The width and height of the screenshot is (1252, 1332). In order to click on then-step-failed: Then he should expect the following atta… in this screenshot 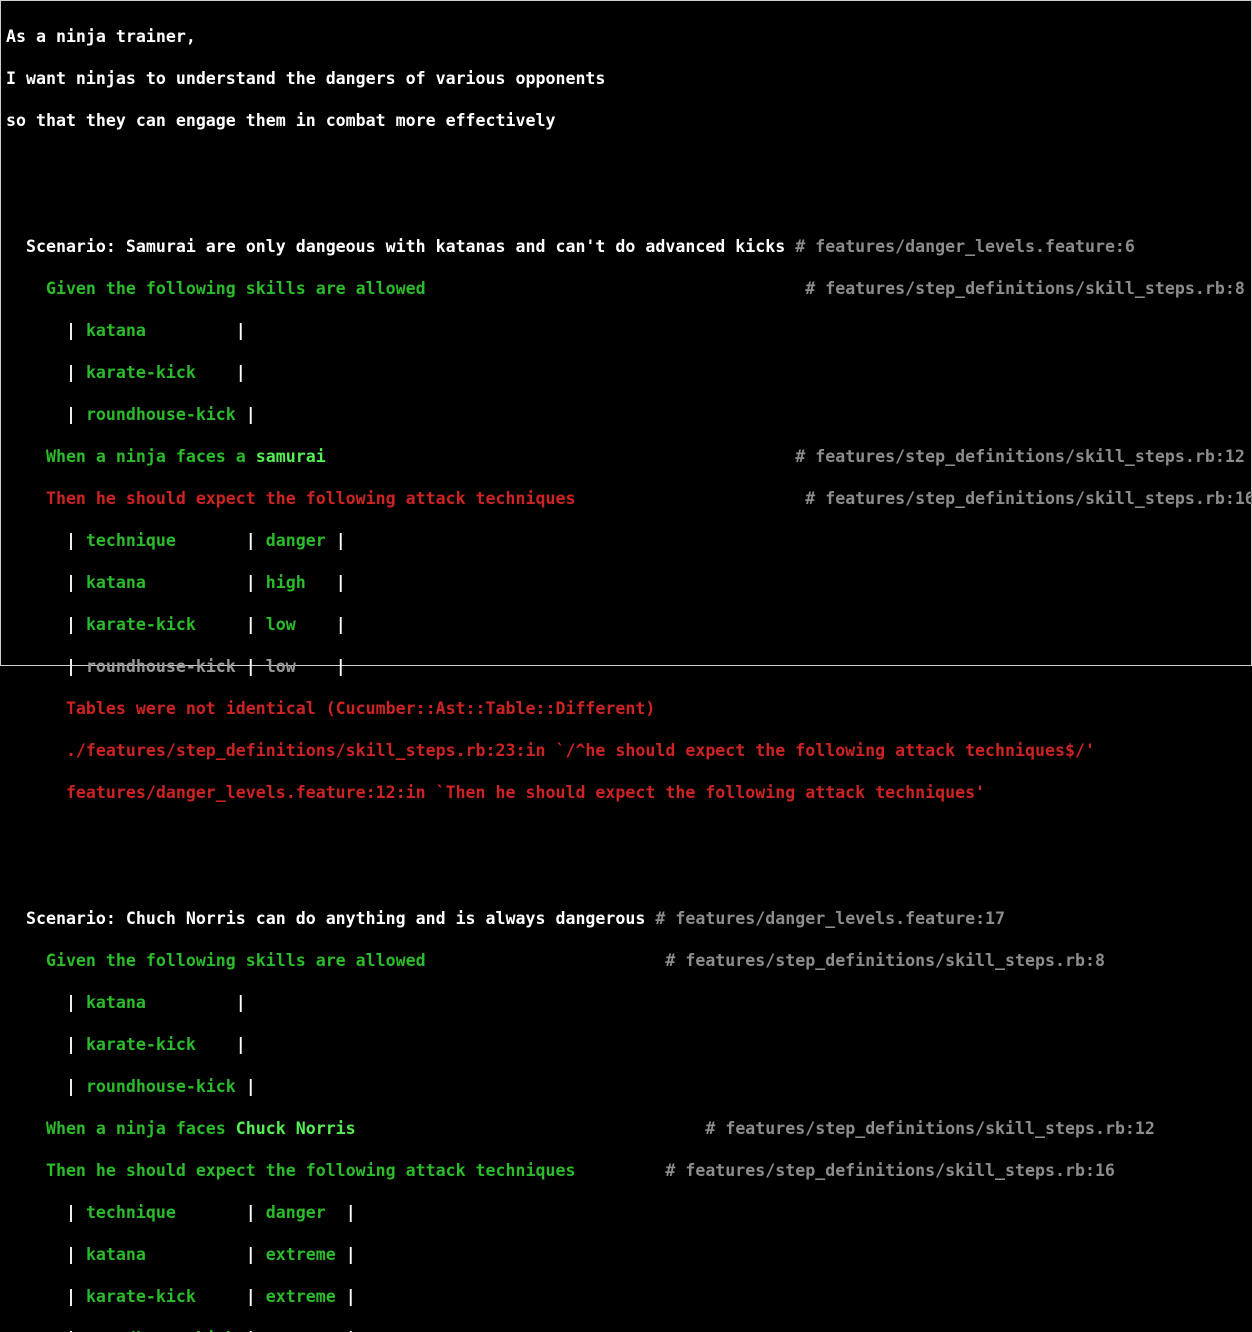, I will do `click(629, 498)`.